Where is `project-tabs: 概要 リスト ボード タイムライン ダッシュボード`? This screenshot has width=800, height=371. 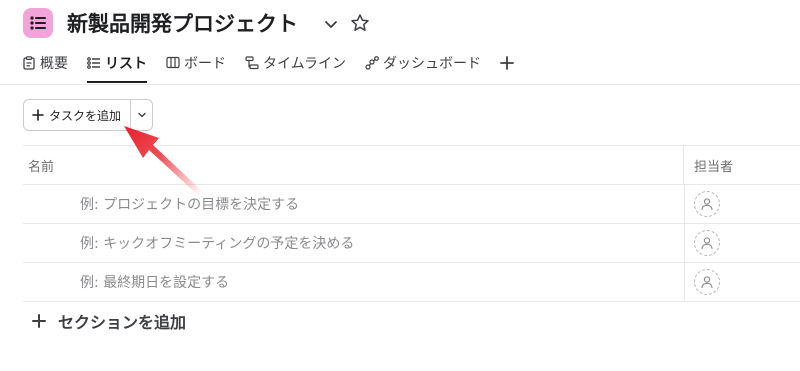 project-tabs: 概要 リスト ボード タイムライン ダッシュボード is located at coordinates (268, 66).